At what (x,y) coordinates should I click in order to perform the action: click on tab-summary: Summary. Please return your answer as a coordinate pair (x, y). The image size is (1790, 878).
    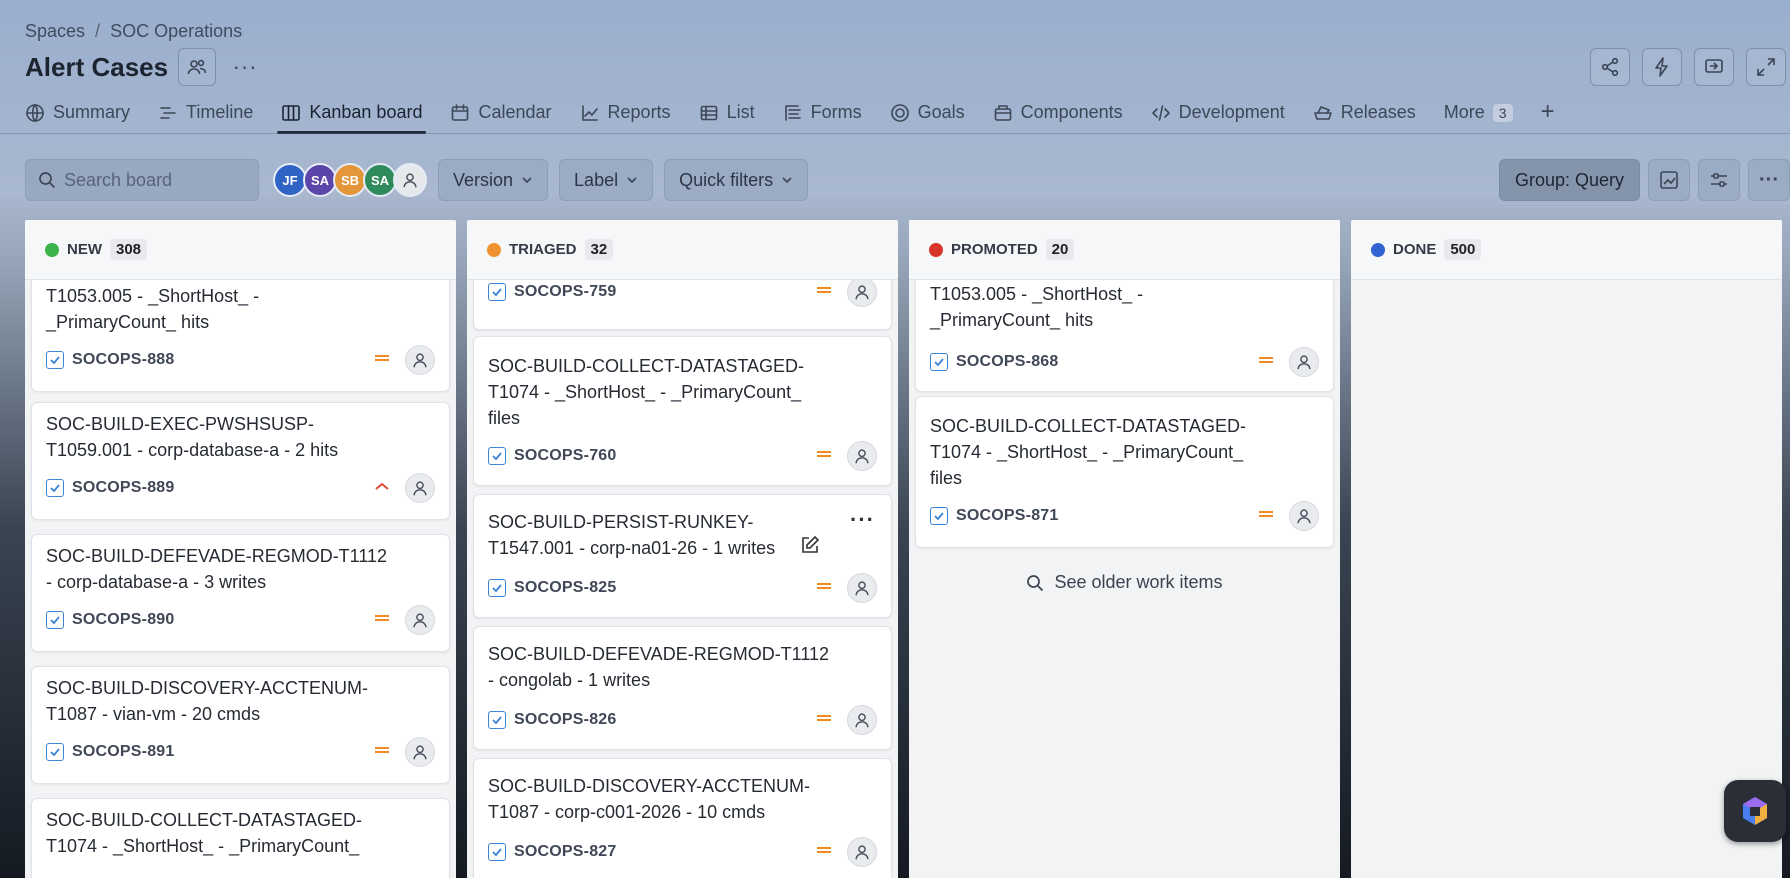
    Looking at the image, I should click on (77, 114).